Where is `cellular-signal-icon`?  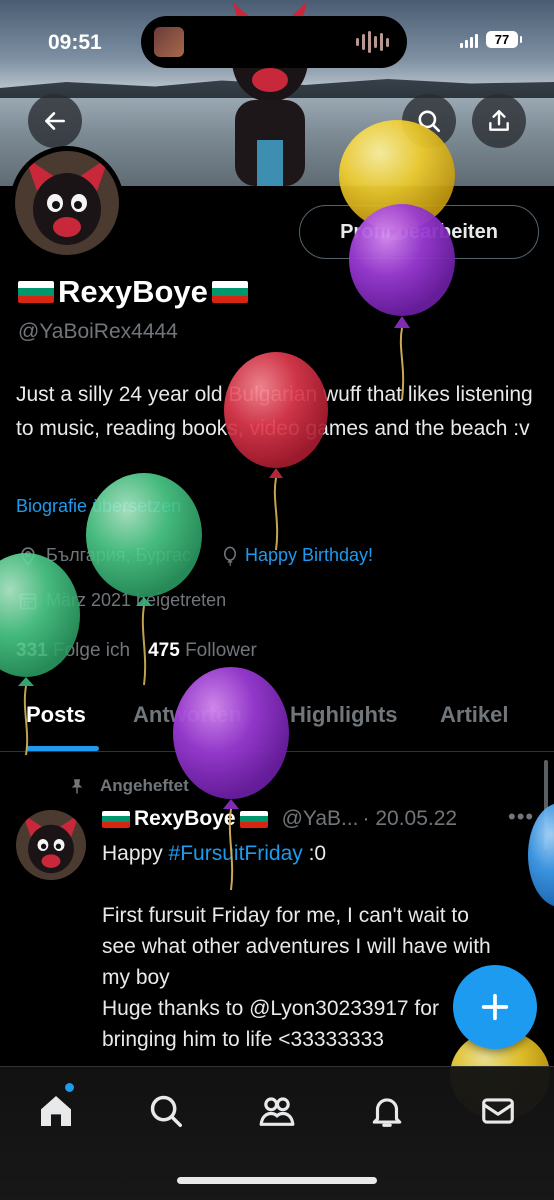 cellular-signal-icon is located at coordinates (469, 40).